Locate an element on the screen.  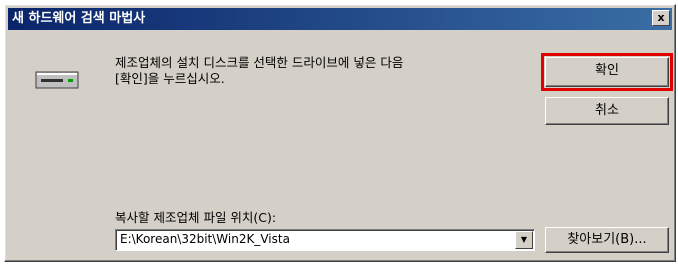
cancel-button: 취소 is located at coordinates (607, 111).